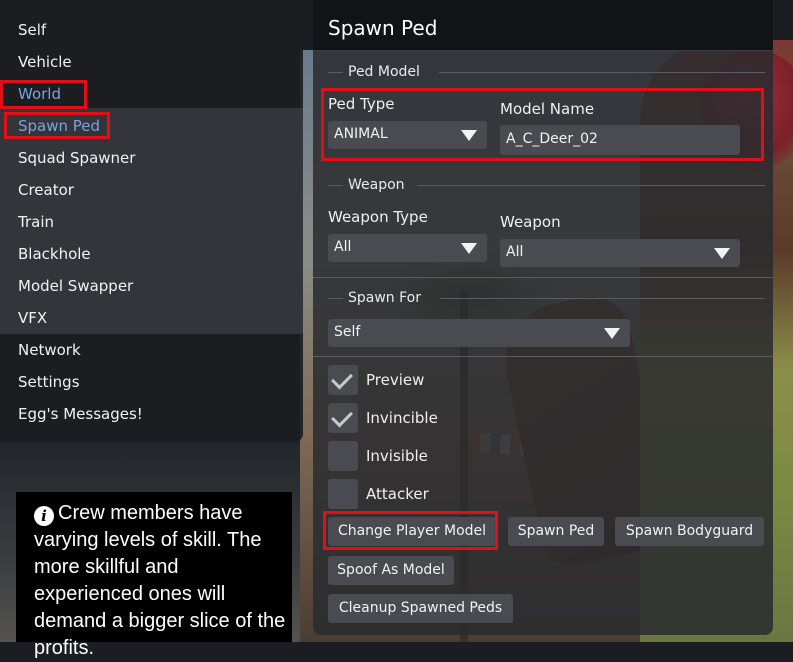 The width and height of the screenshot is (793, 662). Describe the element at coordinates (556, 531) in the screenshot. I see `spawn-ped-button: Spawn Ped` at that location.